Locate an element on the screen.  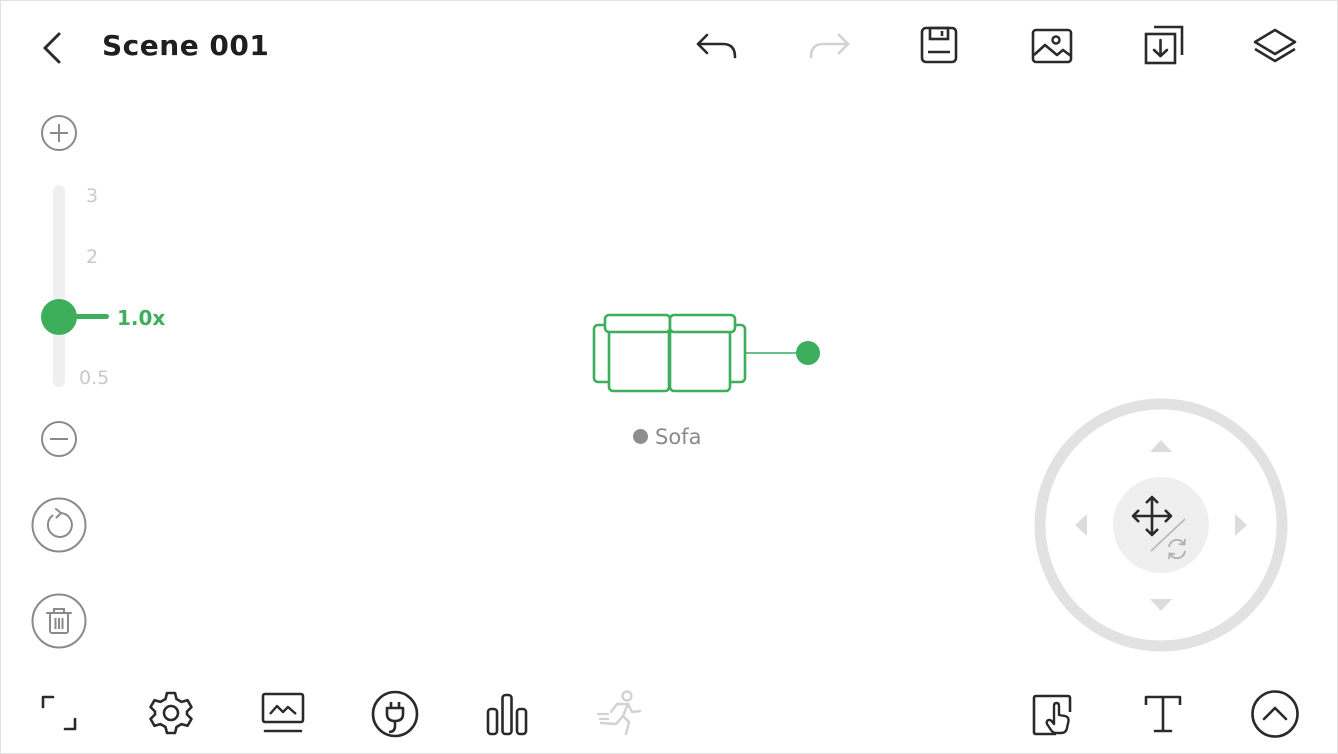
zoom-out-button is located at coordinates (59, 439).